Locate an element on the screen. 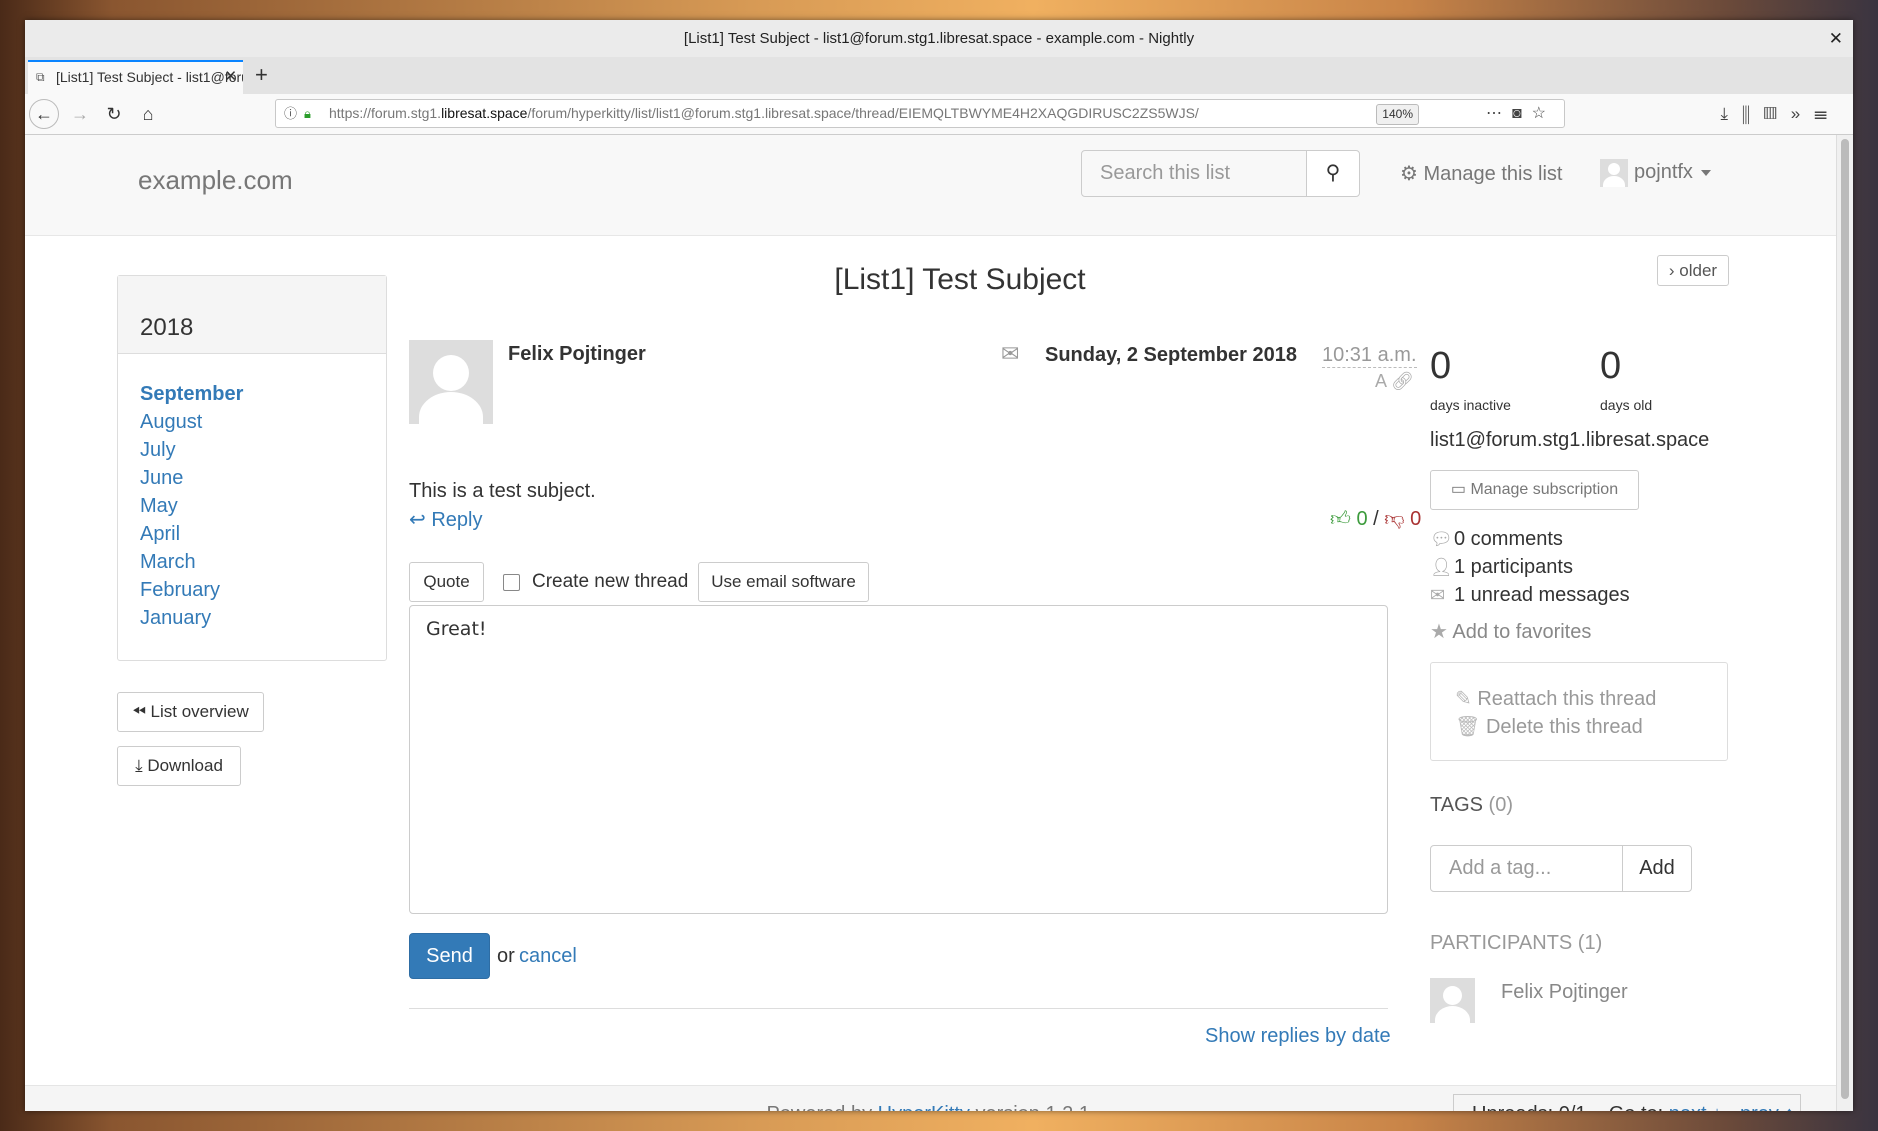 The image size is (1878, 1131). participants-count: 👤︎1 participants is located at coordinates (1530, 567).